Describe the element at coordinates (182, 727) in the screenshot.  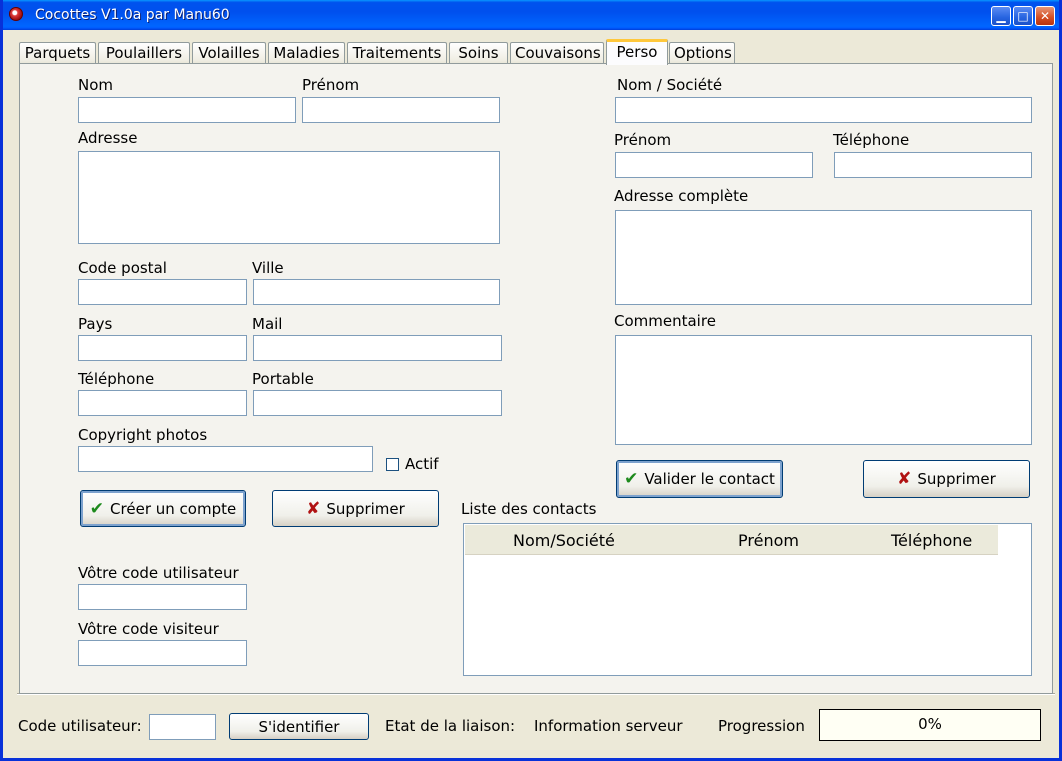
I see `code-utilisateur-input` at that location.